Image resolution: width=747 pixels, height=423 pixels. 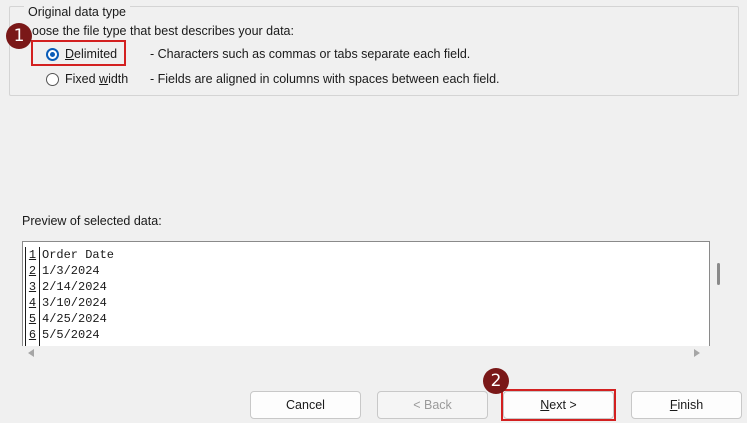 What do you see at coordinates (31, 353) in the screenshot?
I see `scroll-left-arrow-icon` at bounding box center [31, 353].